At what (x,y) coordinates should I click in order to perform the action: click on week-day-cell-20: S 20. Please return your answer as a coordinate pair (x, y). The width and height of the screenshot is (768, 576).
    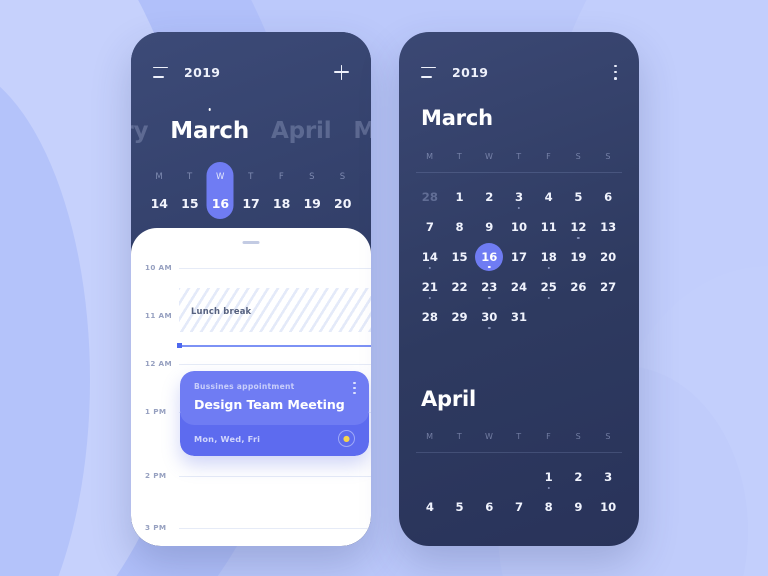
    Looking at the image, I should click on (342, 191).